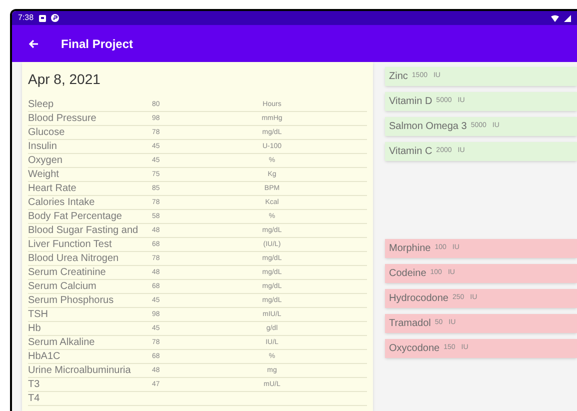  What do you see at coordinates (35, 328) in the screenshot?
I see `metric-name: Hb` at bounding box center [35, 328].